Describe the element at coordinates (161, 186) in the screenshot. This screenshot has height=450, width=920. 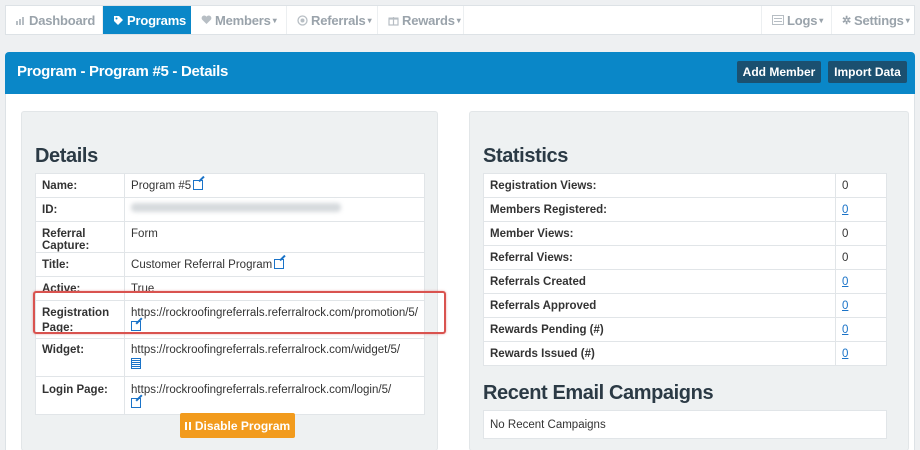
I see `name-text: Program #5` at that location.